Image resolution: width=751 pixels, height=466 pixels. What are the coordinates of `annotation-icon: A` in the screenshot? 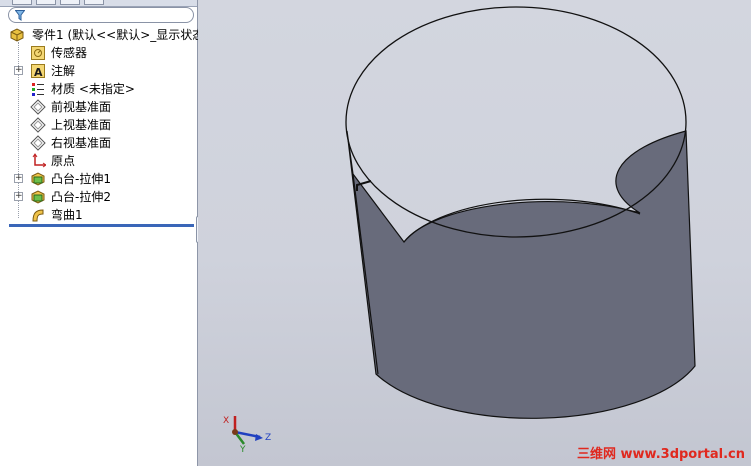 It's located at (38, 71).